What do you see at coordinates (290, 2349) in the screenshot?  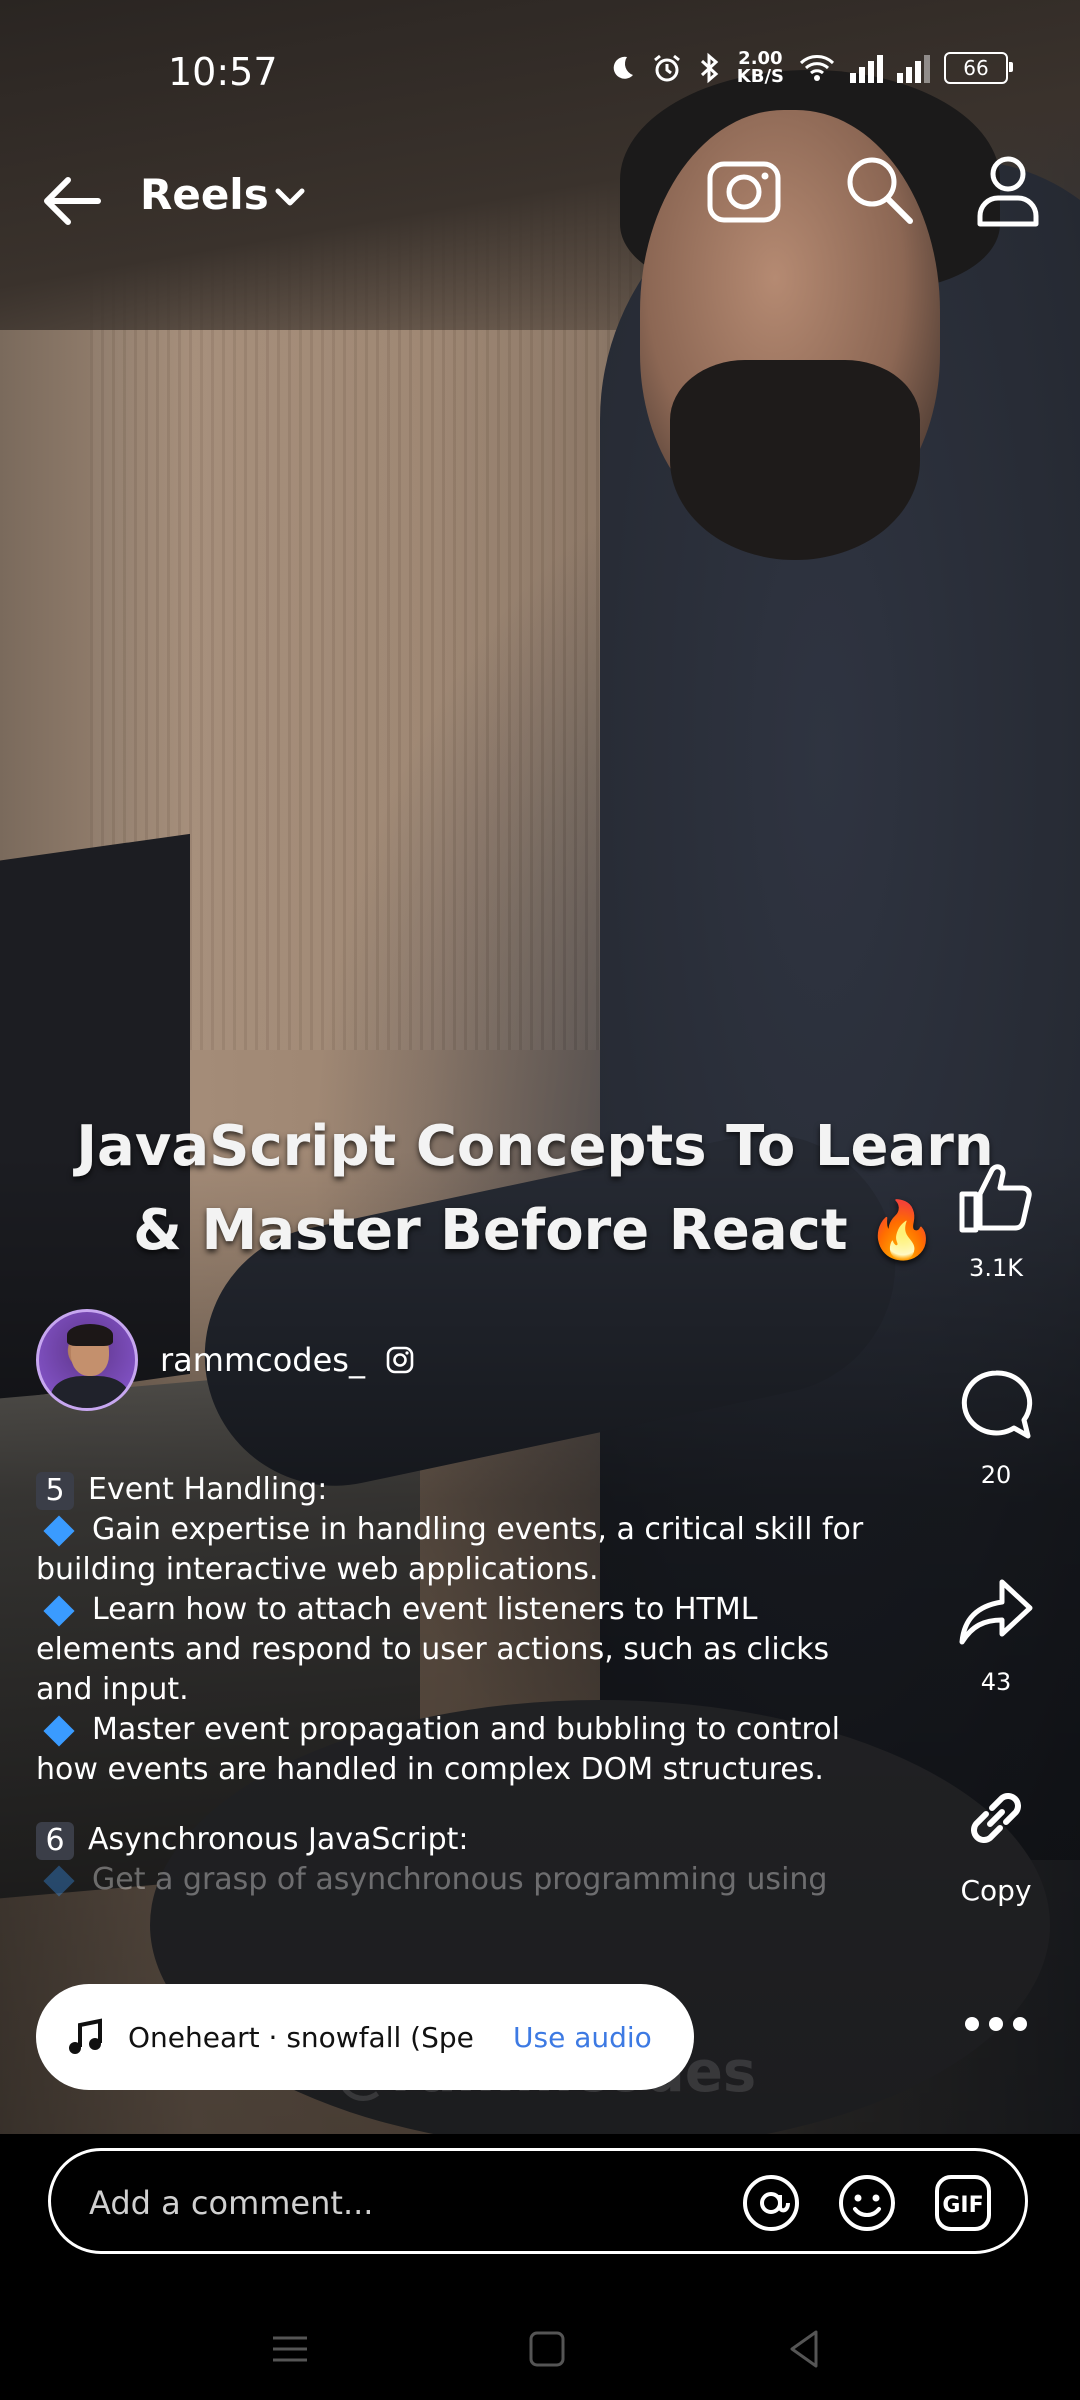 I see `recent-apps-icon` at bounding box center [290, 2349].